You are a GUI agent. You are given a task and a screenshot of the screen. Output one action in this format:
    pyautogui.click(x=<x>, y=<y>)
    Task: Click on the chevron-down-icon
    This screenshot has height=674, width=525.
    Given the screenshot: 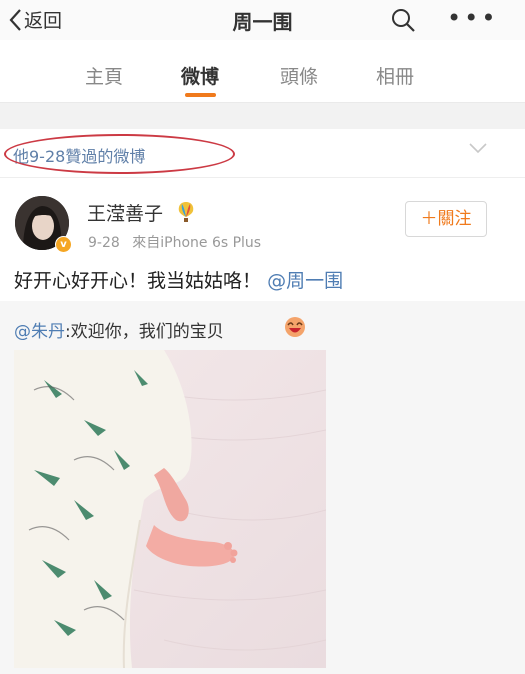 What is the action you would take?
    pyautogui.click(x=478, y=148)
    